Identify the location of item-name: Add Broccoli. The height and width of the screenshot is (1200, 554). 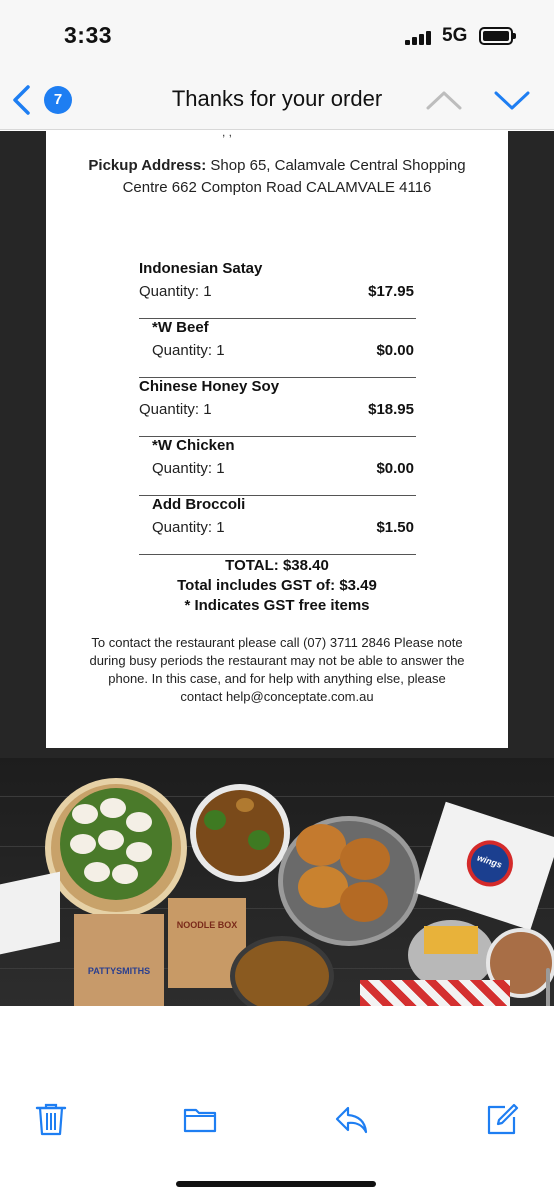
(199, 504).